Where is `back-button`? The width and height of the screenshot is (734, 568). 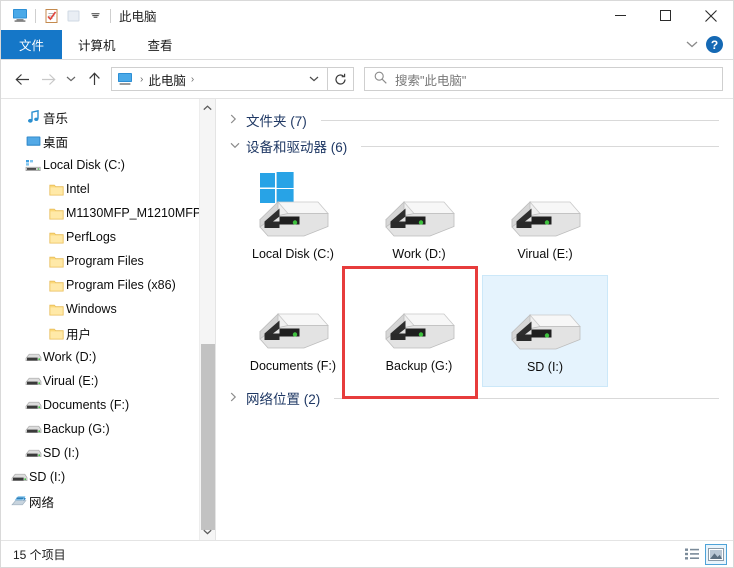 back-button is located at coordinates (22, 79).